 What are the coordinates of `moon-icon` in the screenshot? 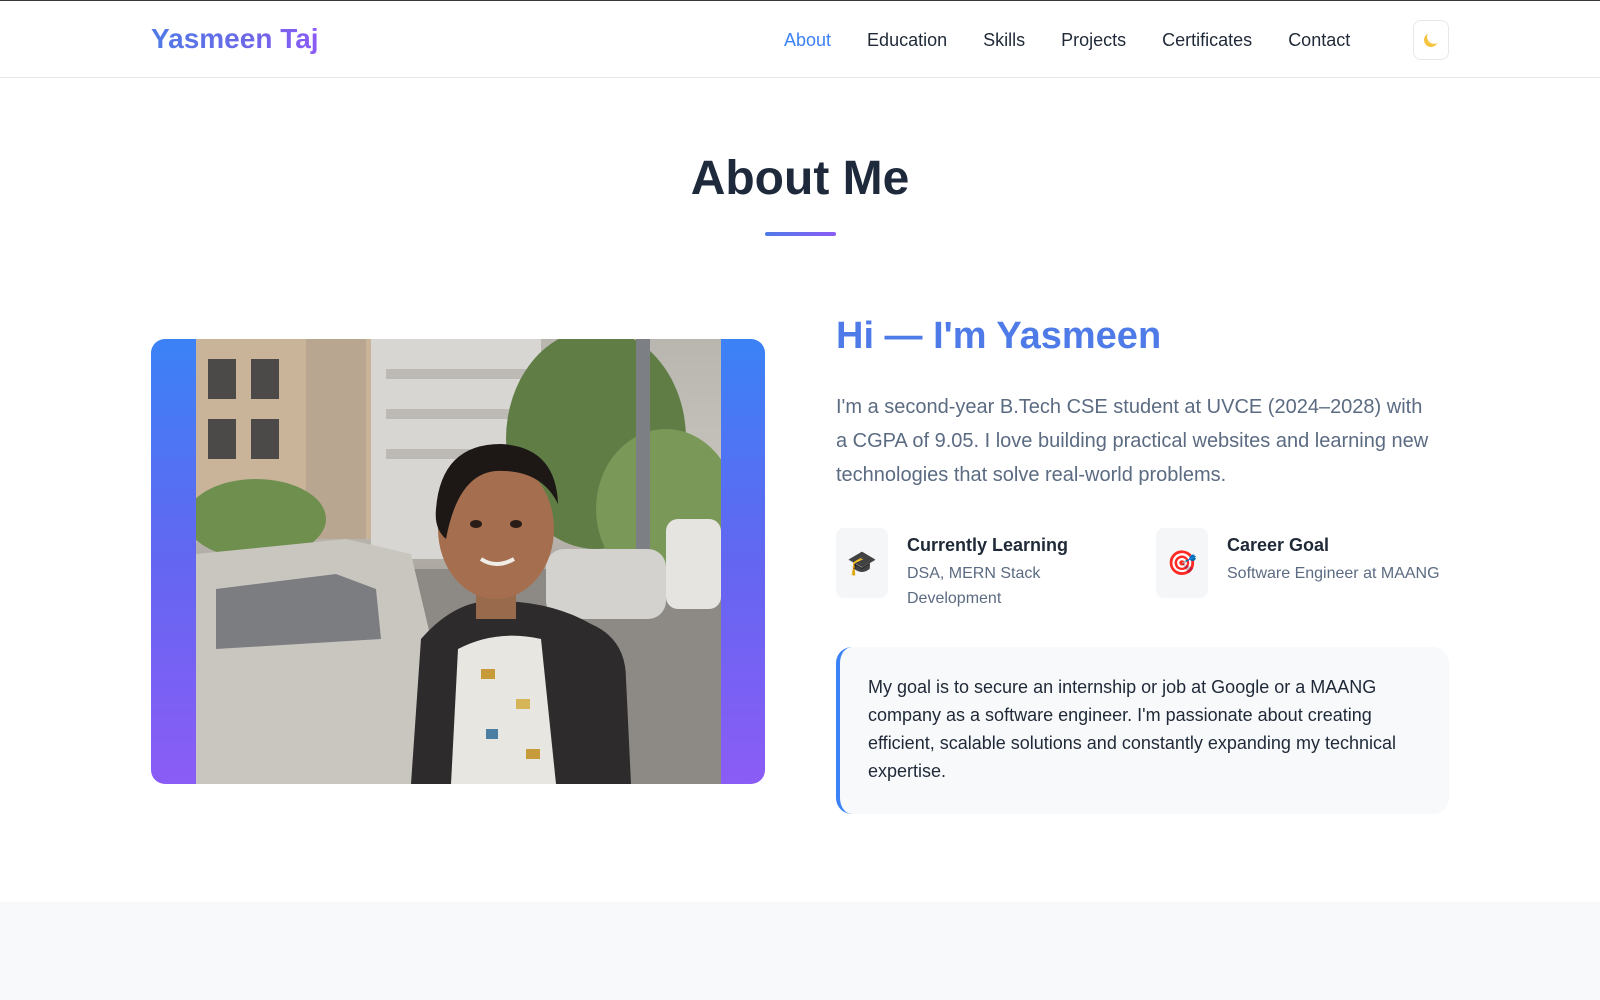 It's located at (1431, 40).